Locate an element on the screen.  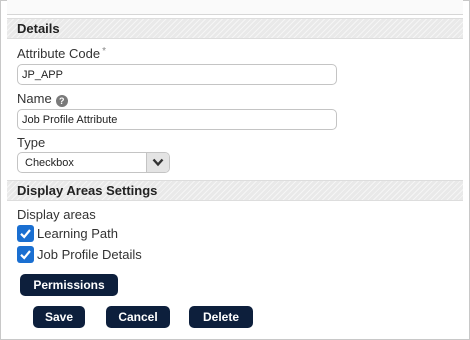
learning-path-label: Learning Path is located at coordinates (77, 233).